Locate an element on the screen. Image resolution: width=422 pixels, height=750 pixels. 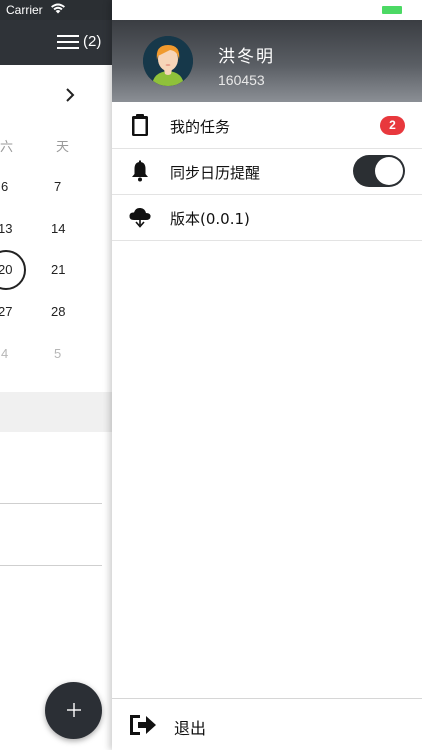
menu-icon is located at coordinates (68, 42).